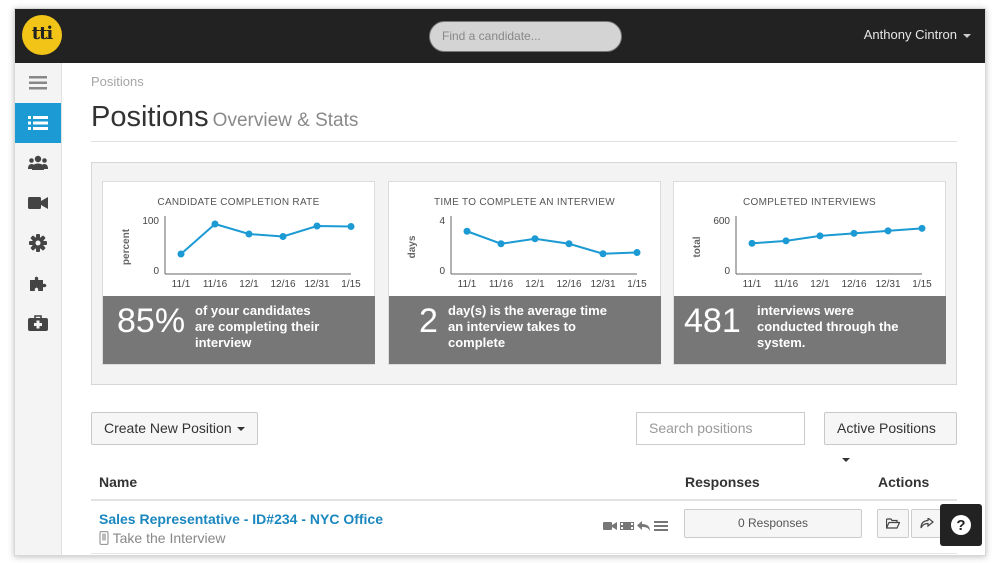 This screenshot has width=1000, height=563. I want to click on user-menu: Anthony Cintron, so click(917, 34).